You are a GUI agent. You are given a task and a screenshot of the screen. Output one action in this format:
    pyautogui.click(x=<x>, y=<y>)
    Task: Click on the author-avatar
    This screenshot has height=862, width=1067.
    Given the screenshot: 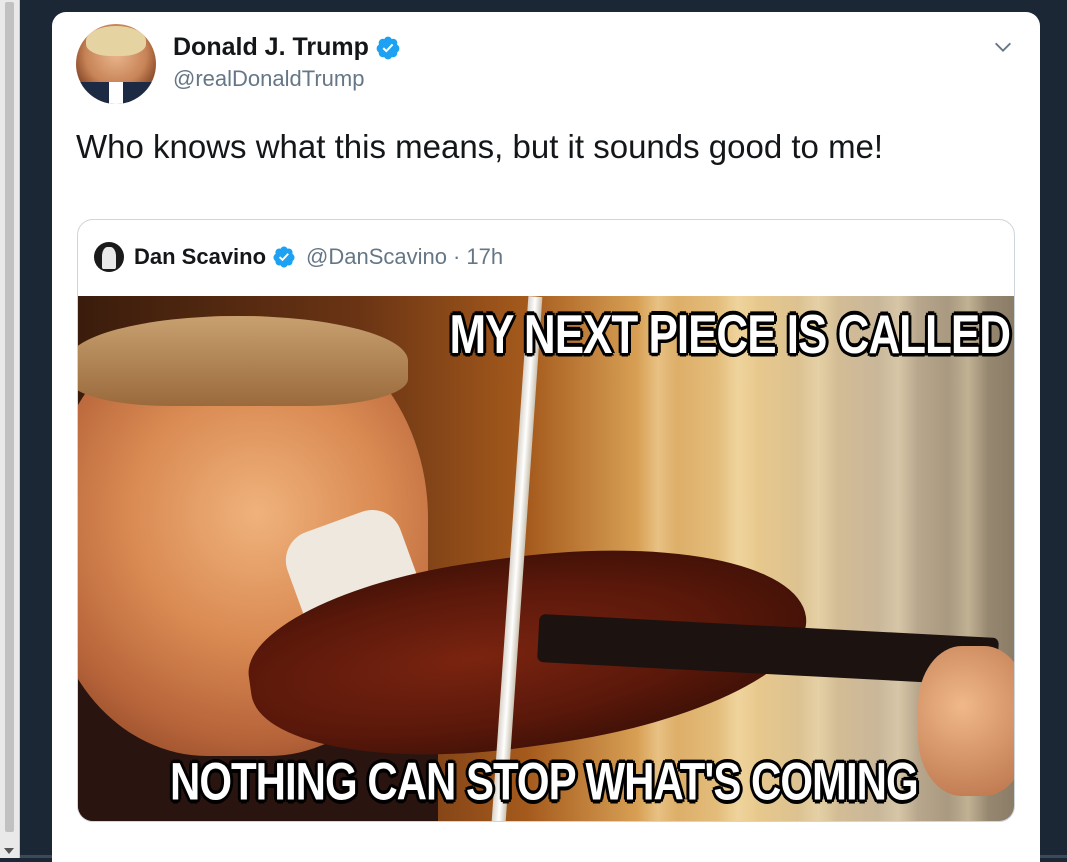 What is the action you would take?
    pyautogui.click(x=116, y=64)
    